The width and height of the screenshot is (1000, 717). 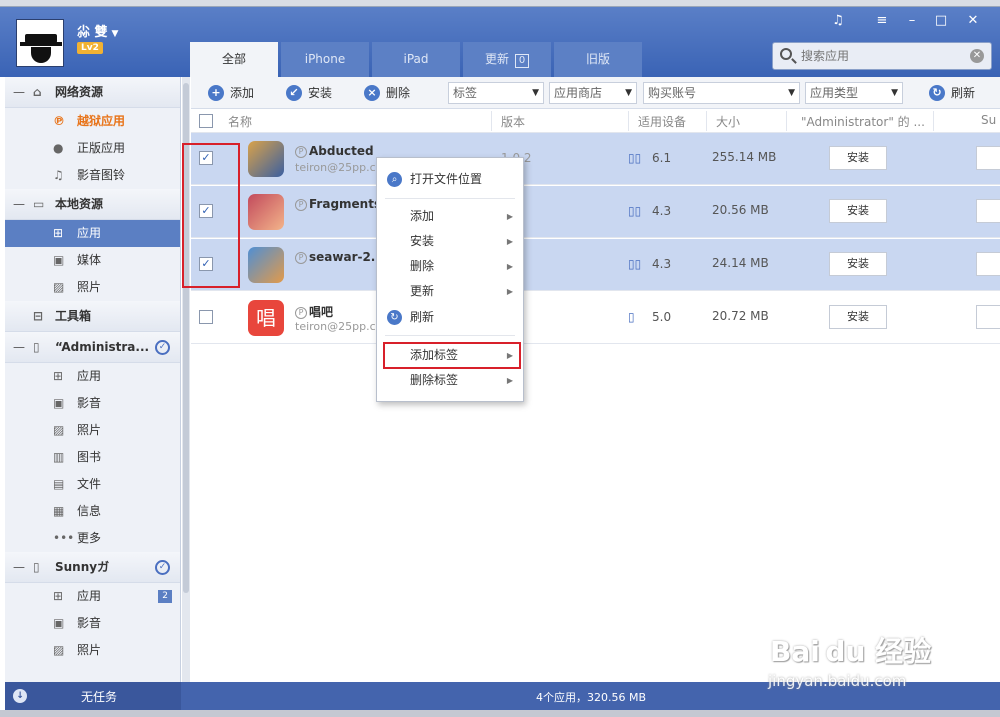 What do you see at coordinates (92, 287) in the screenshot?
I see `sidebar-item-local-photos: ▨ 照片` at bounding box center [92, 287].